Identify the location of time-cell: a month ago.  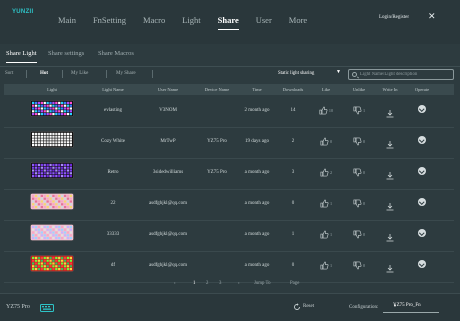
(257, 234).